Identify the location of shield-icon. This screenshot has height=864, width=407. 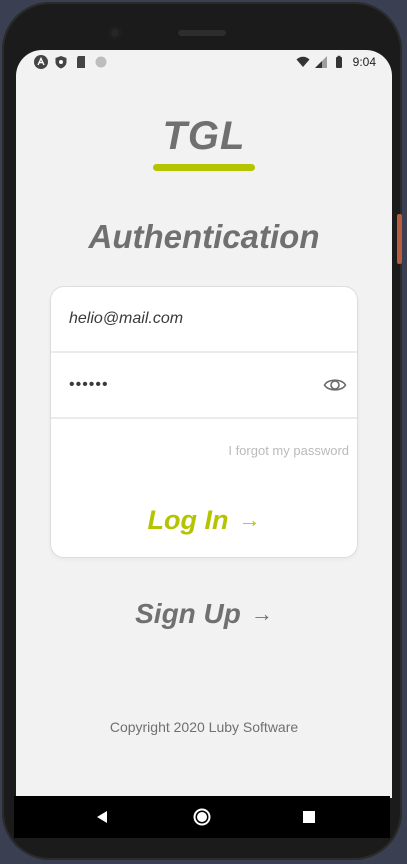
(61, 62).